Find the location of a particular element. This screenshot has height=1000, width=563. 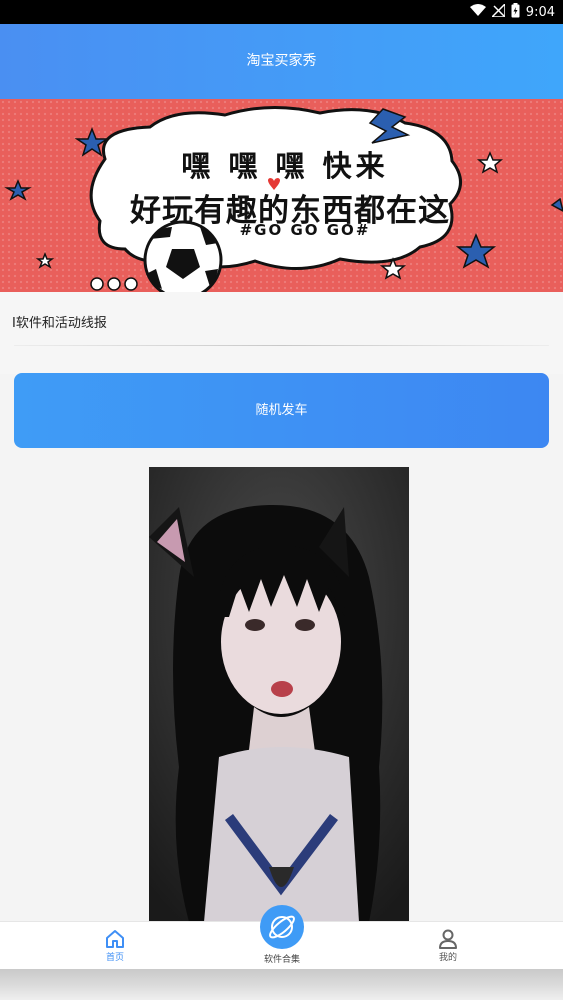

tab-home: 首页 is located at coordinates (115, 946).